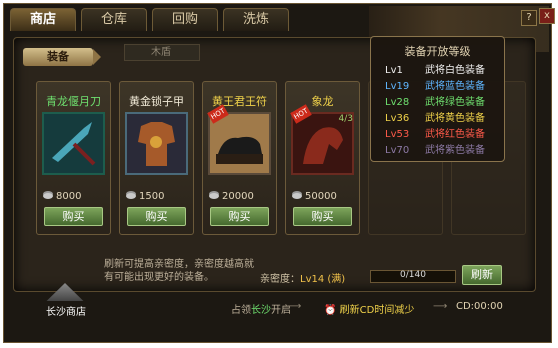 The height and width of the screenshot is (348, 558). I want to click on tooltip-title: 装备开放等级, so click(437, 51).